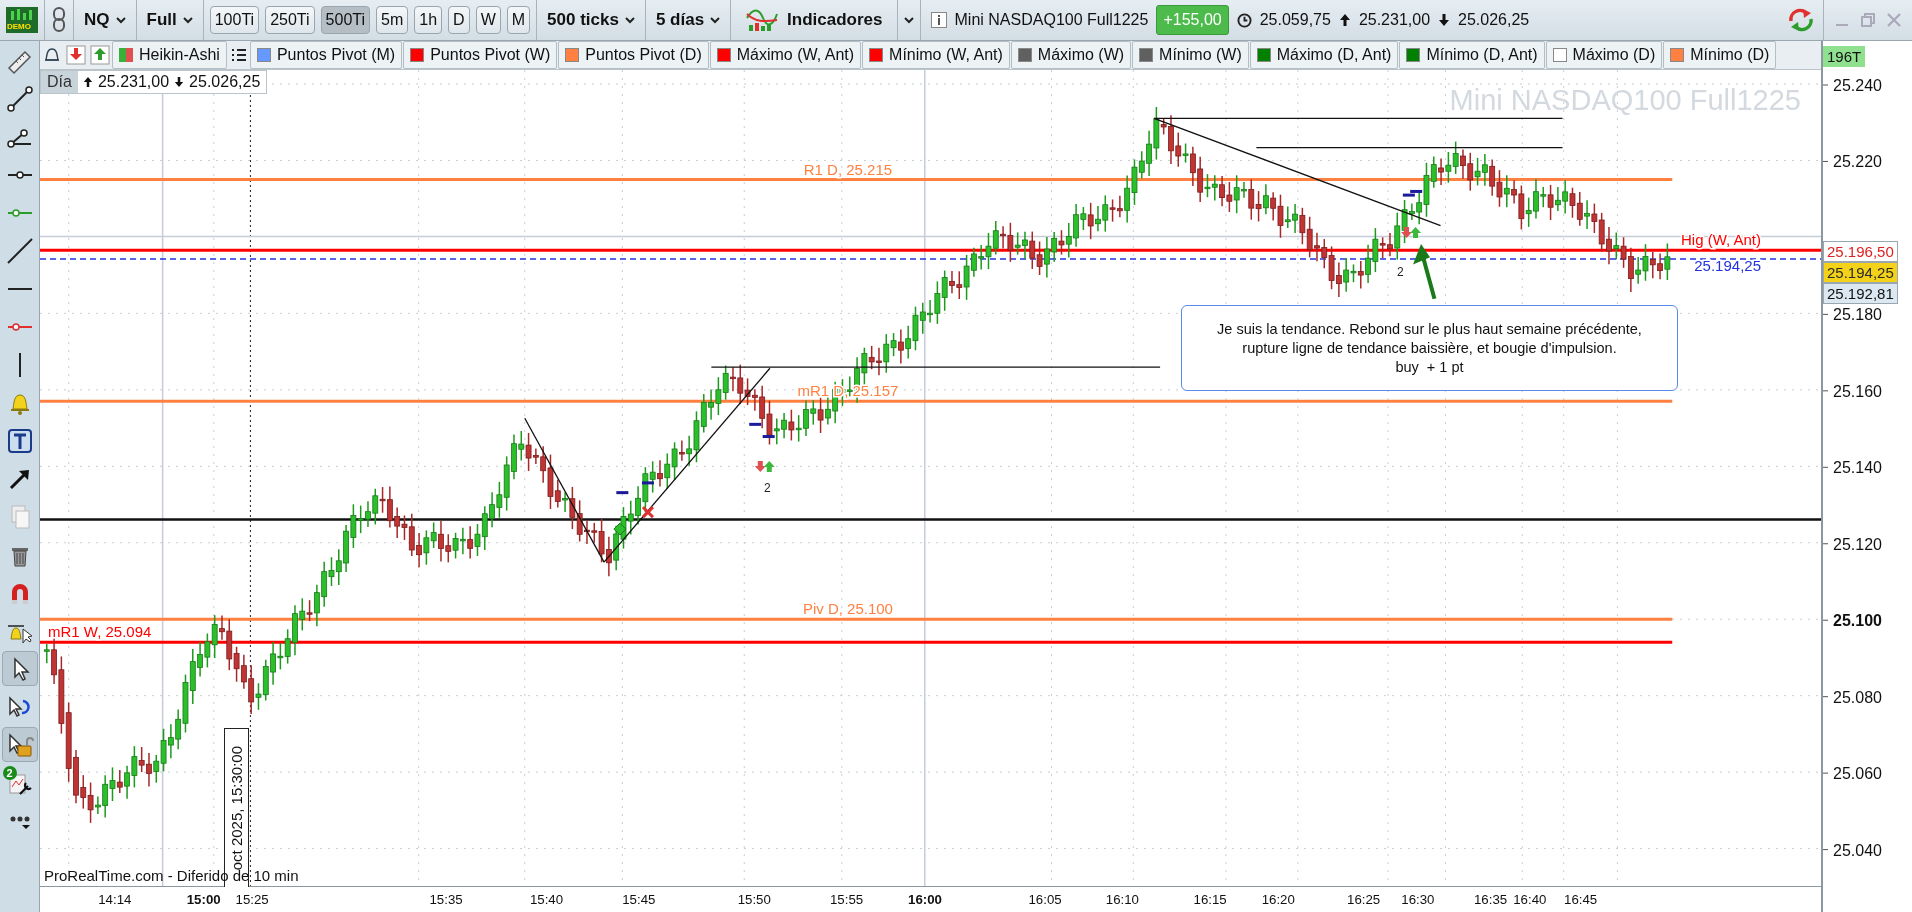 This screenshot has height=912, width=1912. I want to click on indicators-button: Indicadores, so click(814, 20).